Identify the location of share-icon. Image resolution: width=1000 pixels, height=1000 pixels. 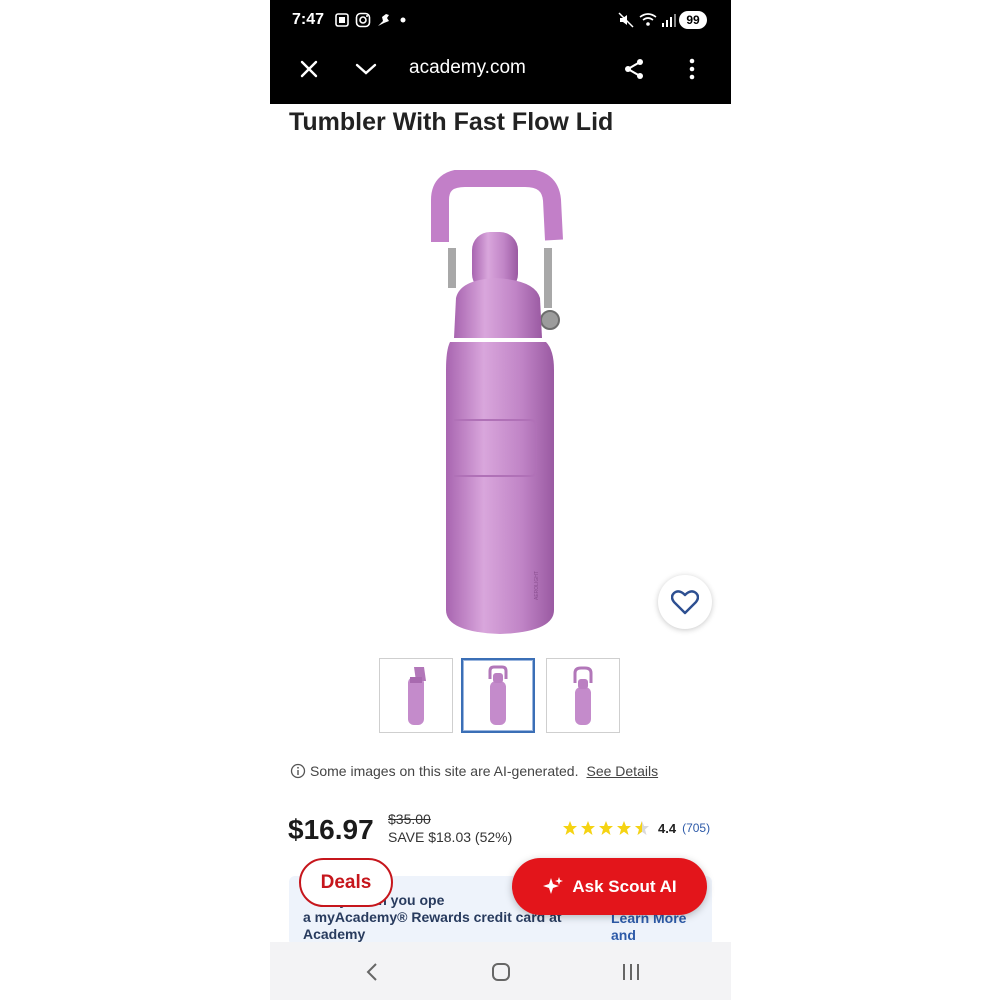
(634, 69).